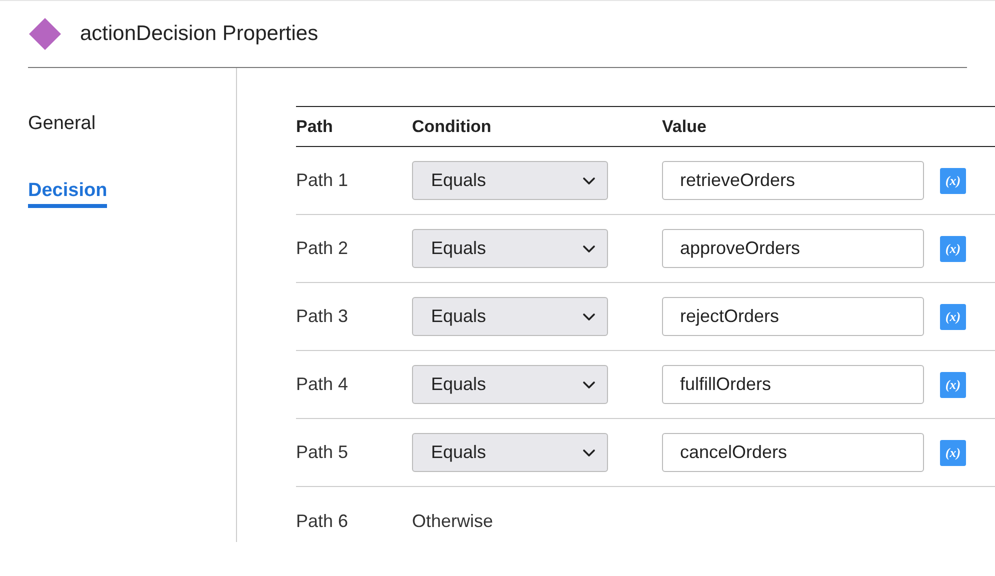  Describe the element at coordinates (323, 316) in the screenshot. I see `path-label: Path 3` at that location.